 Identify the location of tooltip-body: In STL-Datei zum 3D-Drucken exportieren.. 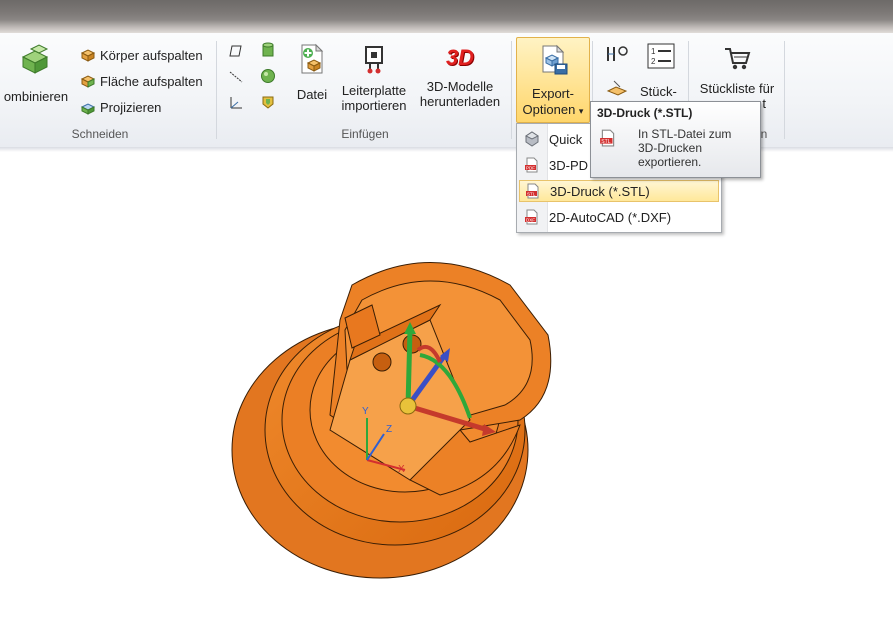
(697, 148).